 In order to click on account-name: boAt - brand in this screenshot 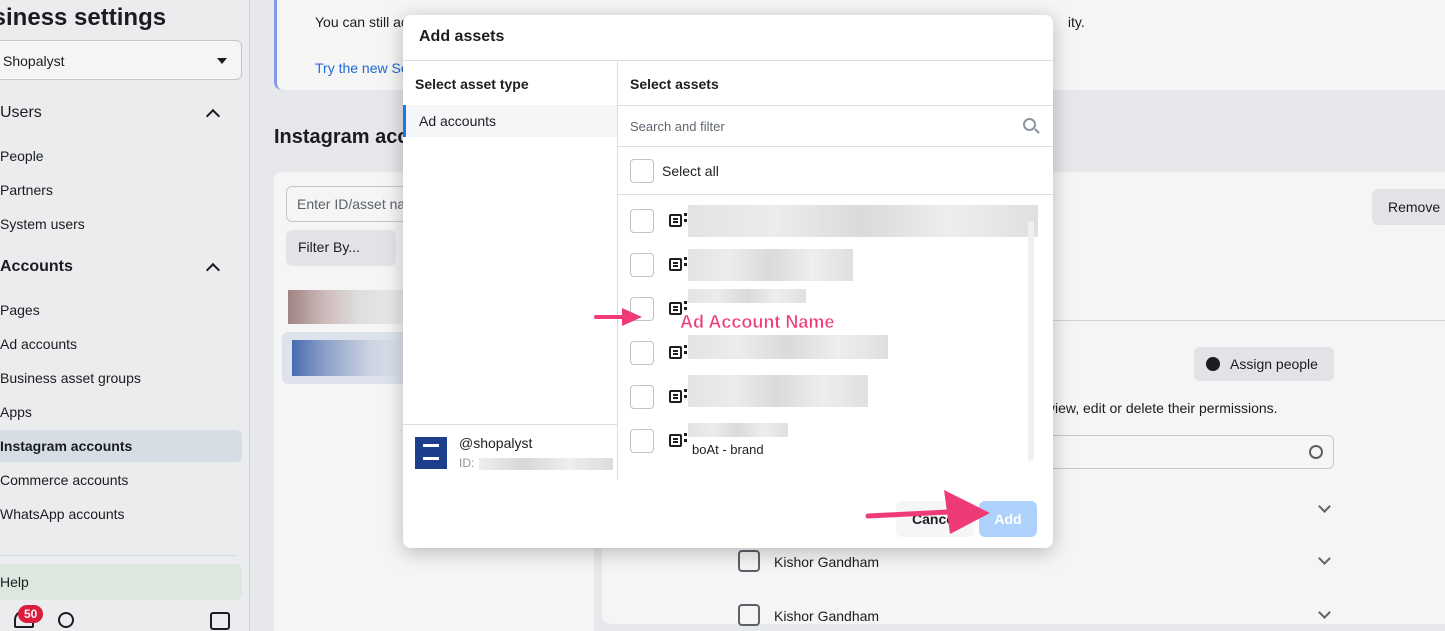, I will do `click(728, 449)`.